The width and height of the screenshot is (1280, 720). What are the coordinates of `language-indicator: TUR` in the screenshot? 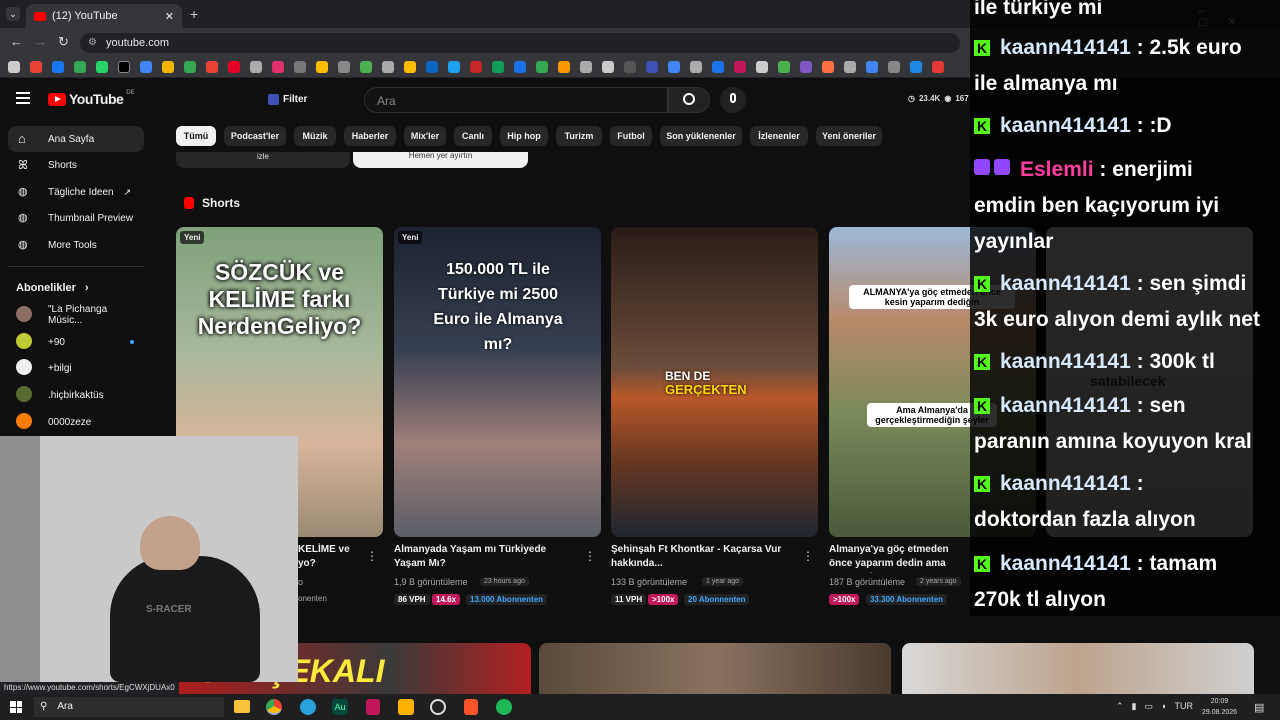 It's located at (1183, 706).